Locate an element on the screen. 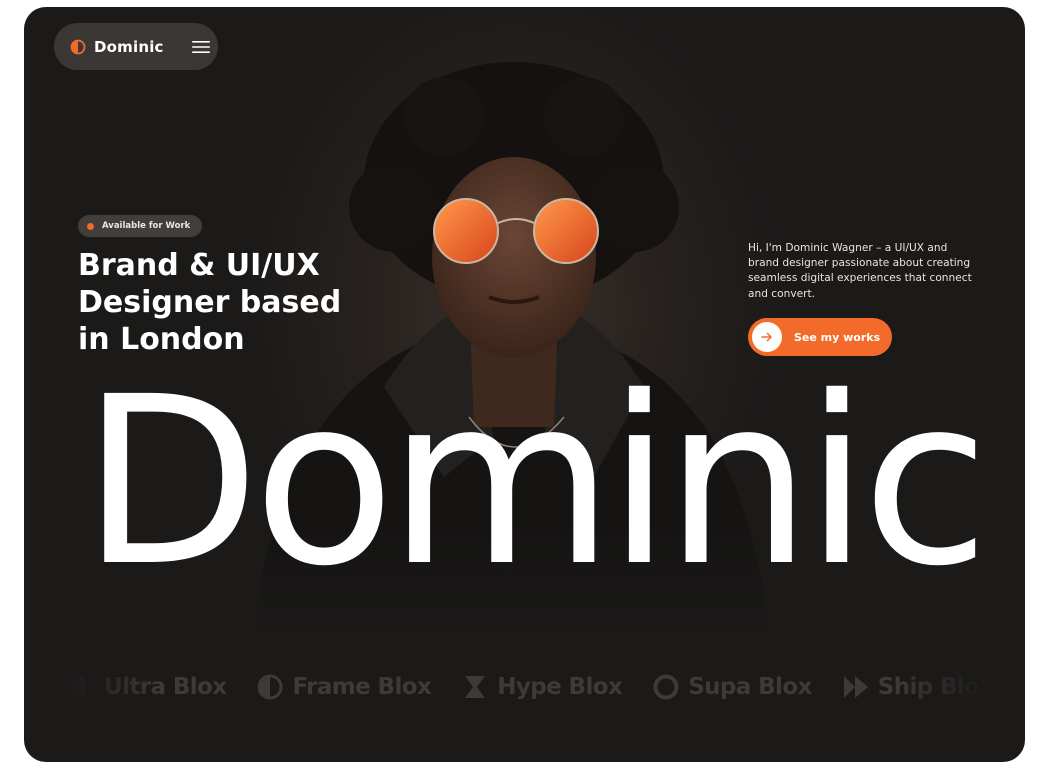  client-logo: Ultra Blox is located at coordinates (147, 687).